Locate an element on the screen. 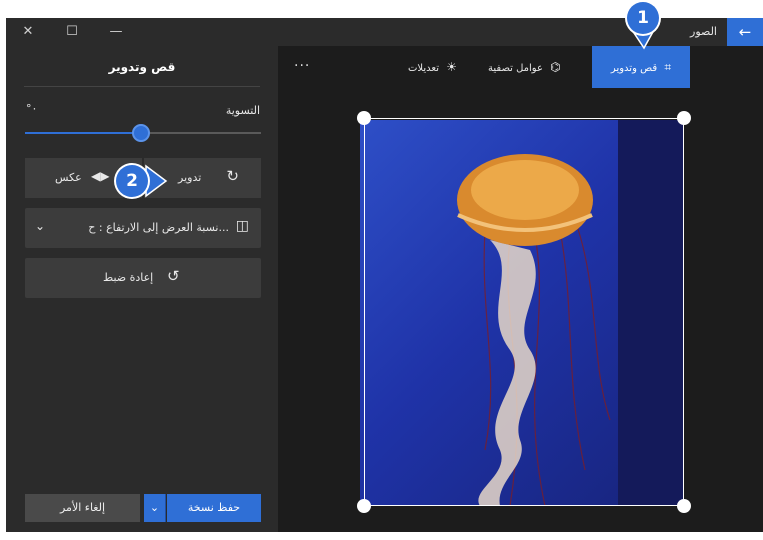 Image resolution: width=763 pixels, height=540 pixels. close-icon: ✕ is located at coordinates (28, 31).